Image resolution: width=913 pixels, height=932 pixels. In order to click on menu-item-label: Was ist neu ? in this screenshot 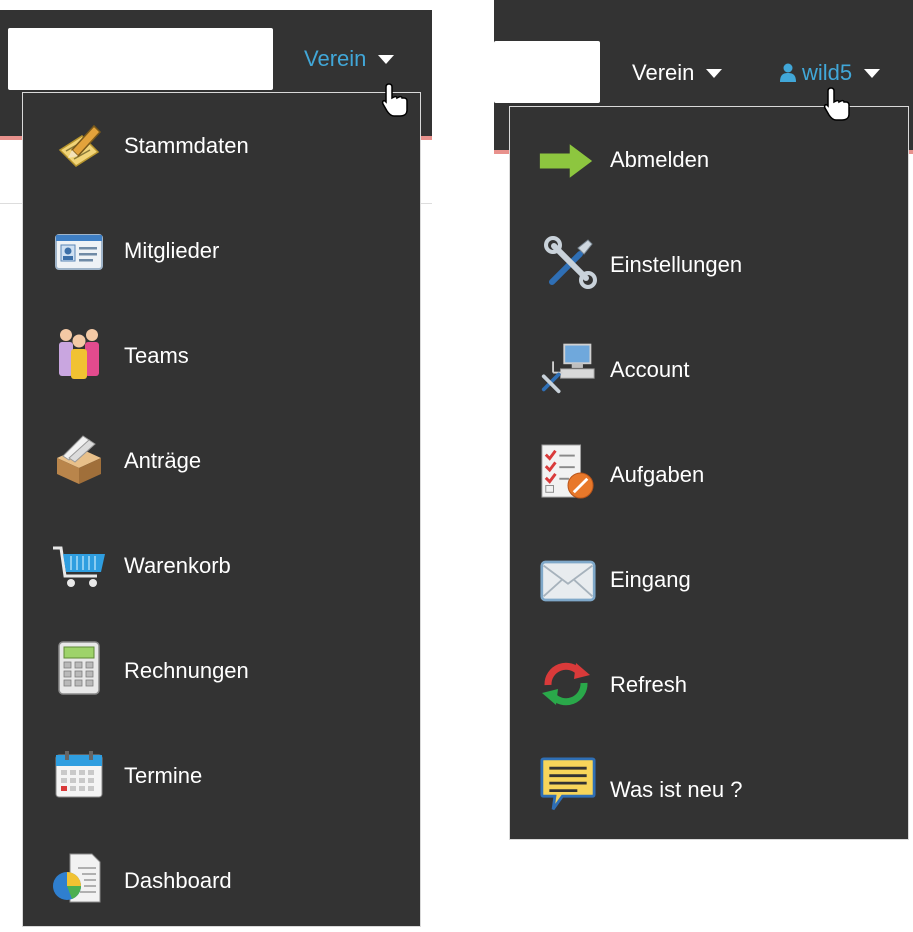, I will do `click(676, 789)`.